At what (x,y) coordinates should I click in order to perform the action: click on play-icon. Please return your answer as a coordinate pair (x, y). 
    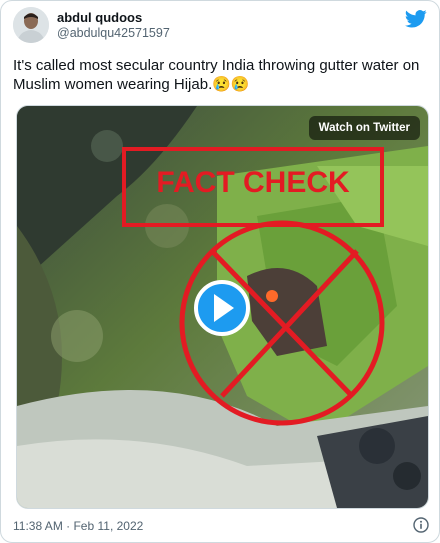
    Looking at the image, I should click on (222, 308).